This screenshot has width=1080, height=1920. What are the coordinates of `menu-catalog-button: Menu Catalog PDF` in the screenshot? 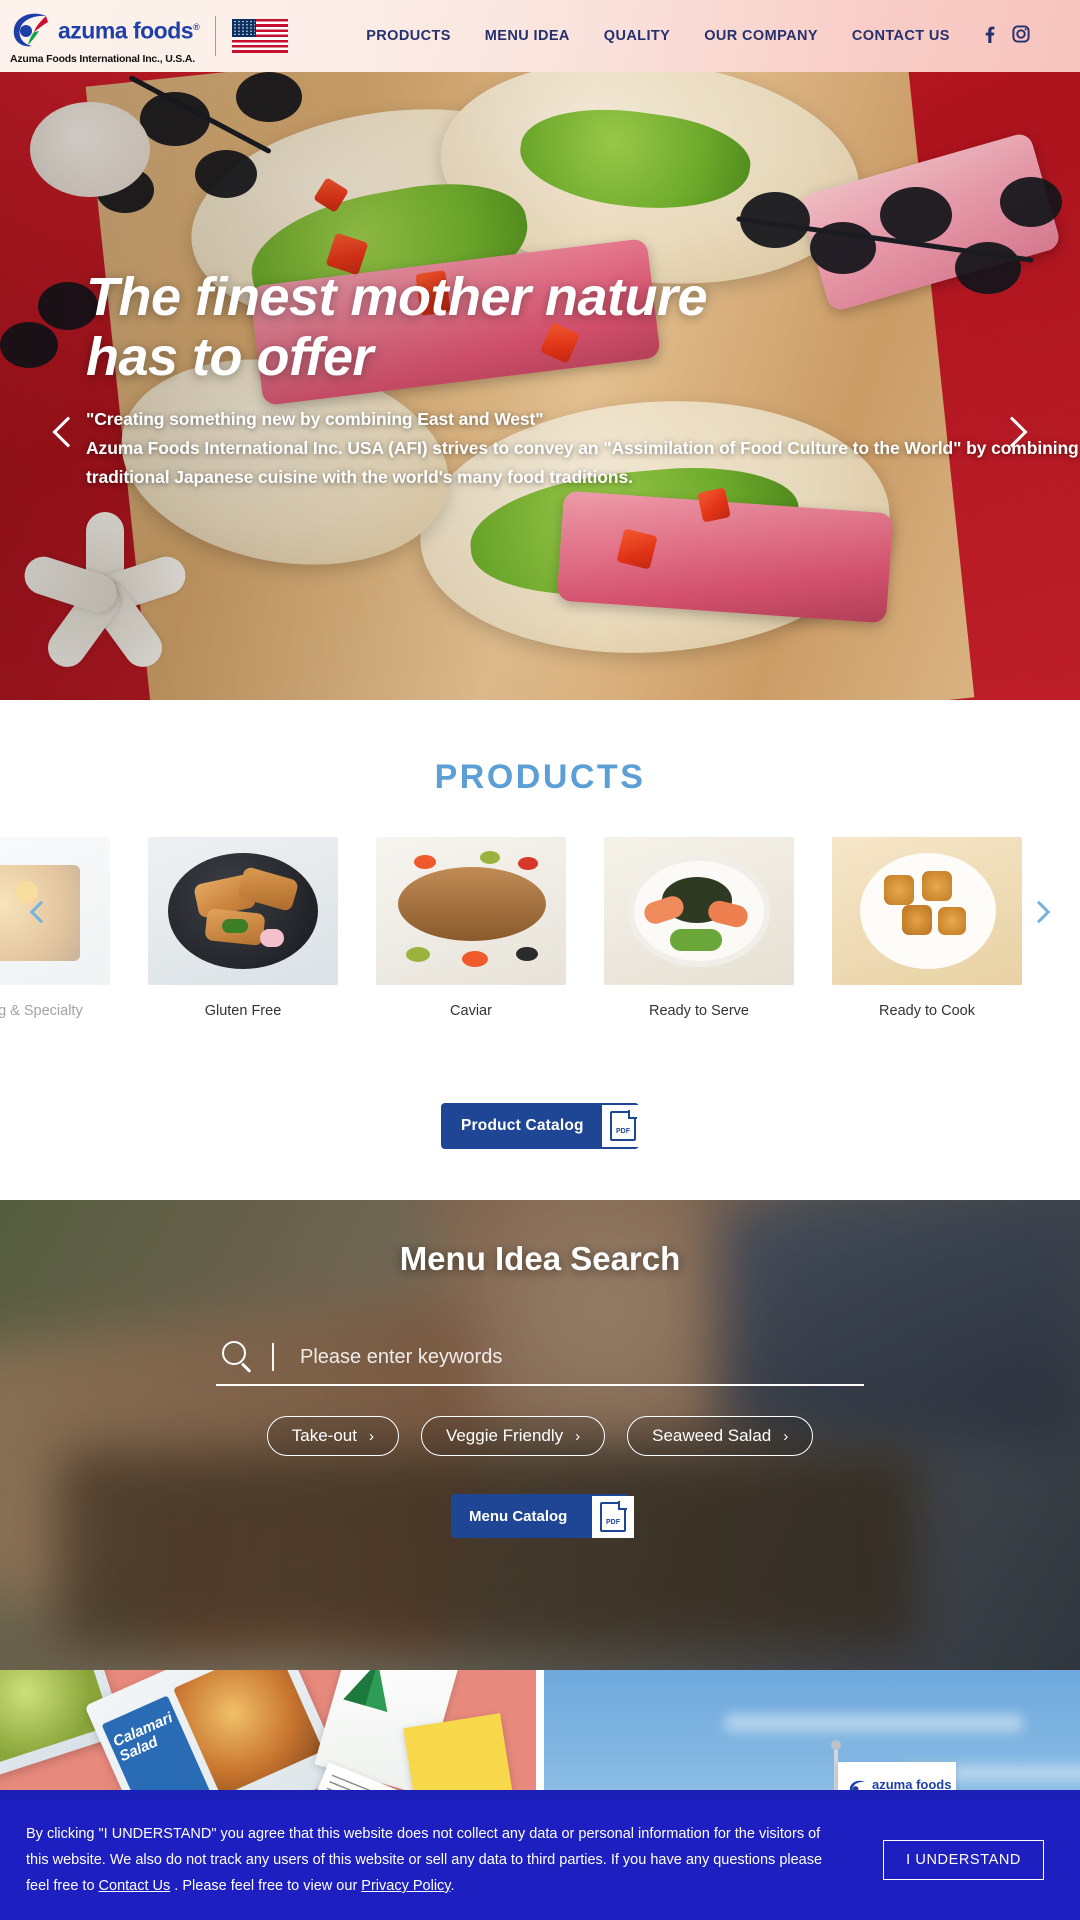 It's located at (542, 1516).